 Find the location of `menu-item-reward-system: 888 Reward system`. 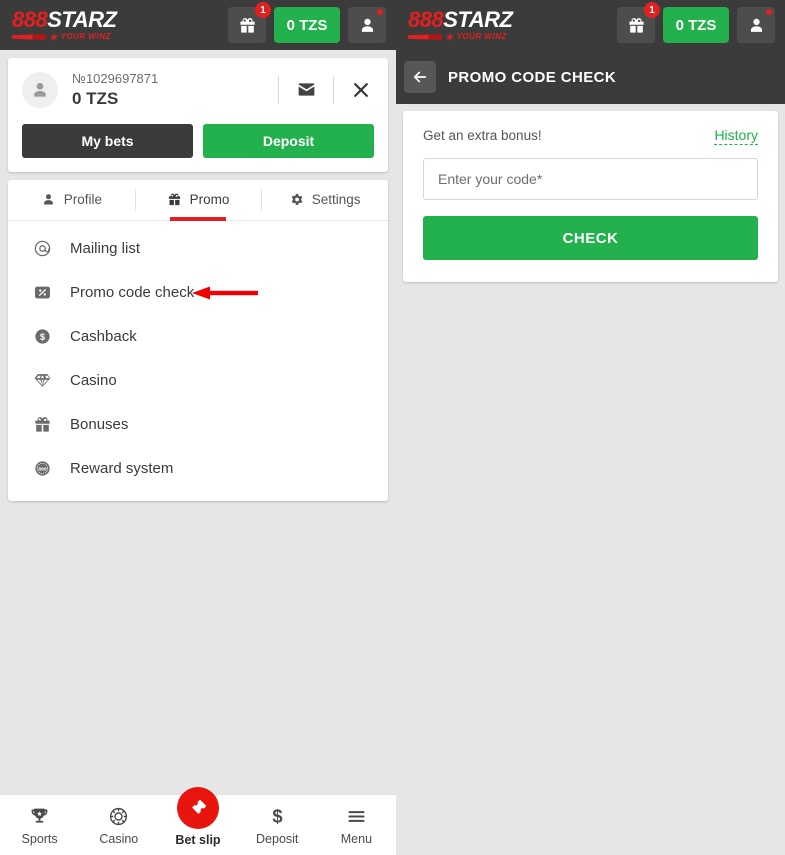

menu-item-reward-system: 888 Reward system is located at coordinates (198, 469).